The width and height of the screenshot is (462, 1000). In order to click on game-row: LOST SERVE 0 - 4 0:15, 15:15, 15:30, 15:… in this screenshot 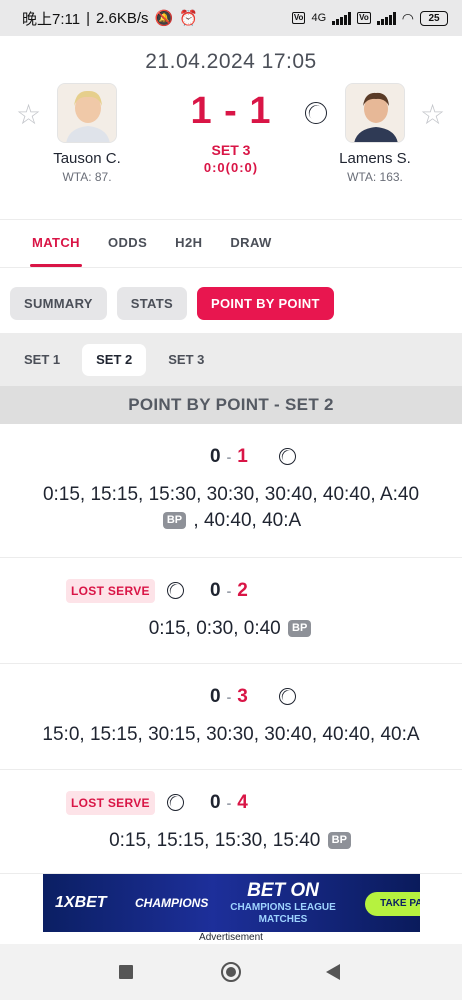, I will do `click(231, 822)`.